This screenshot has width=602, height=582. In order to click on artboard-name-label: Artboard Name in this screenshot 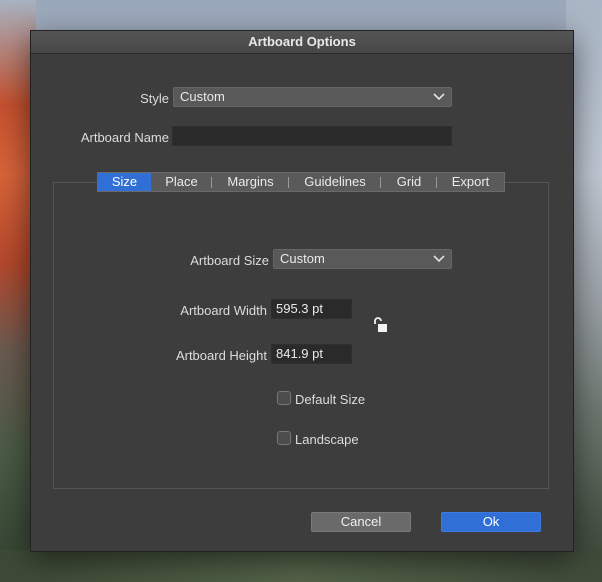, I will do `click(124, 137)`.